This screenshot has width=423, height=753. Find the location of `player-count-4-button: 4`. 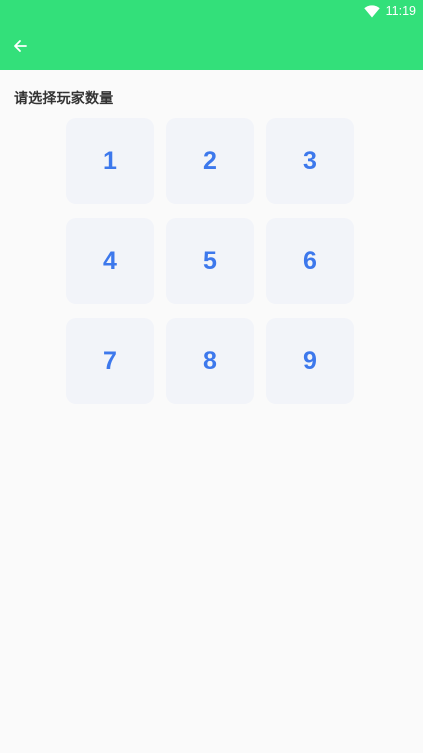

player-count-4-button: 4 is located at coordinates (110, 261).